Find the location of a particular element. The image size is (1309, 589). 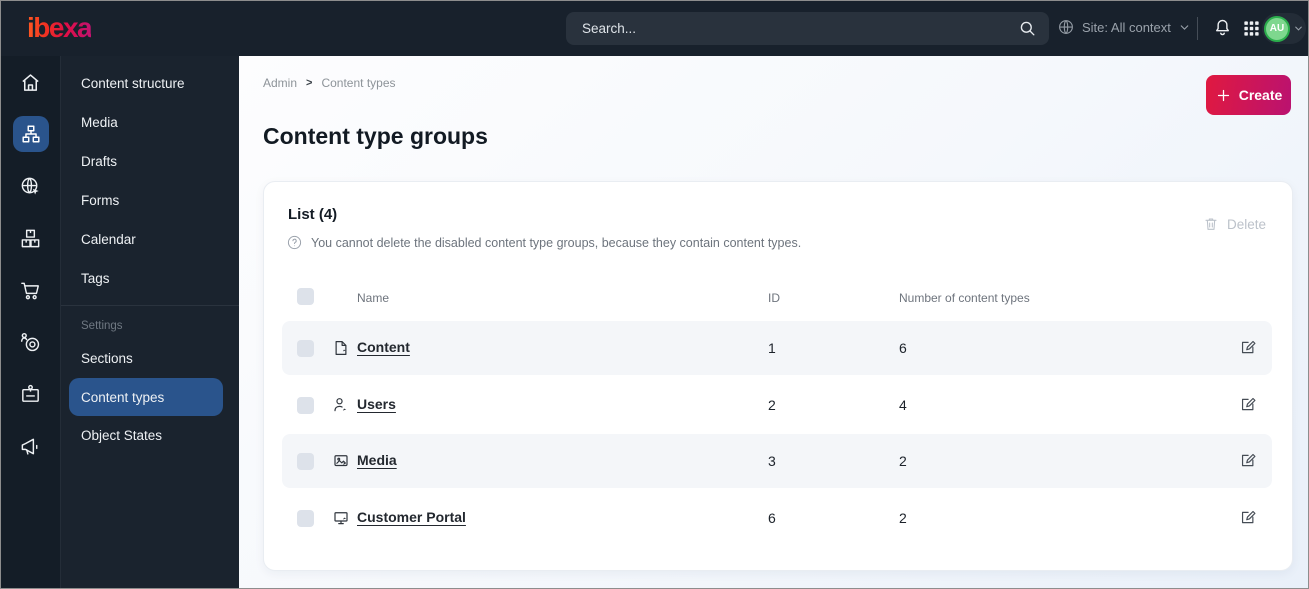

rail-item-content is located at coordinates (30, 134).